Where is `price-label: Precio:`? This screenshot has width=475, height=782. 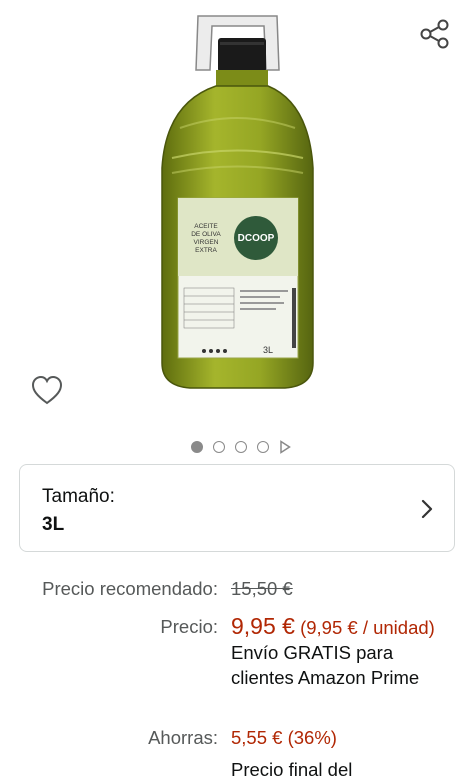
price-label: Precio: is located at coordinates (189, 626).